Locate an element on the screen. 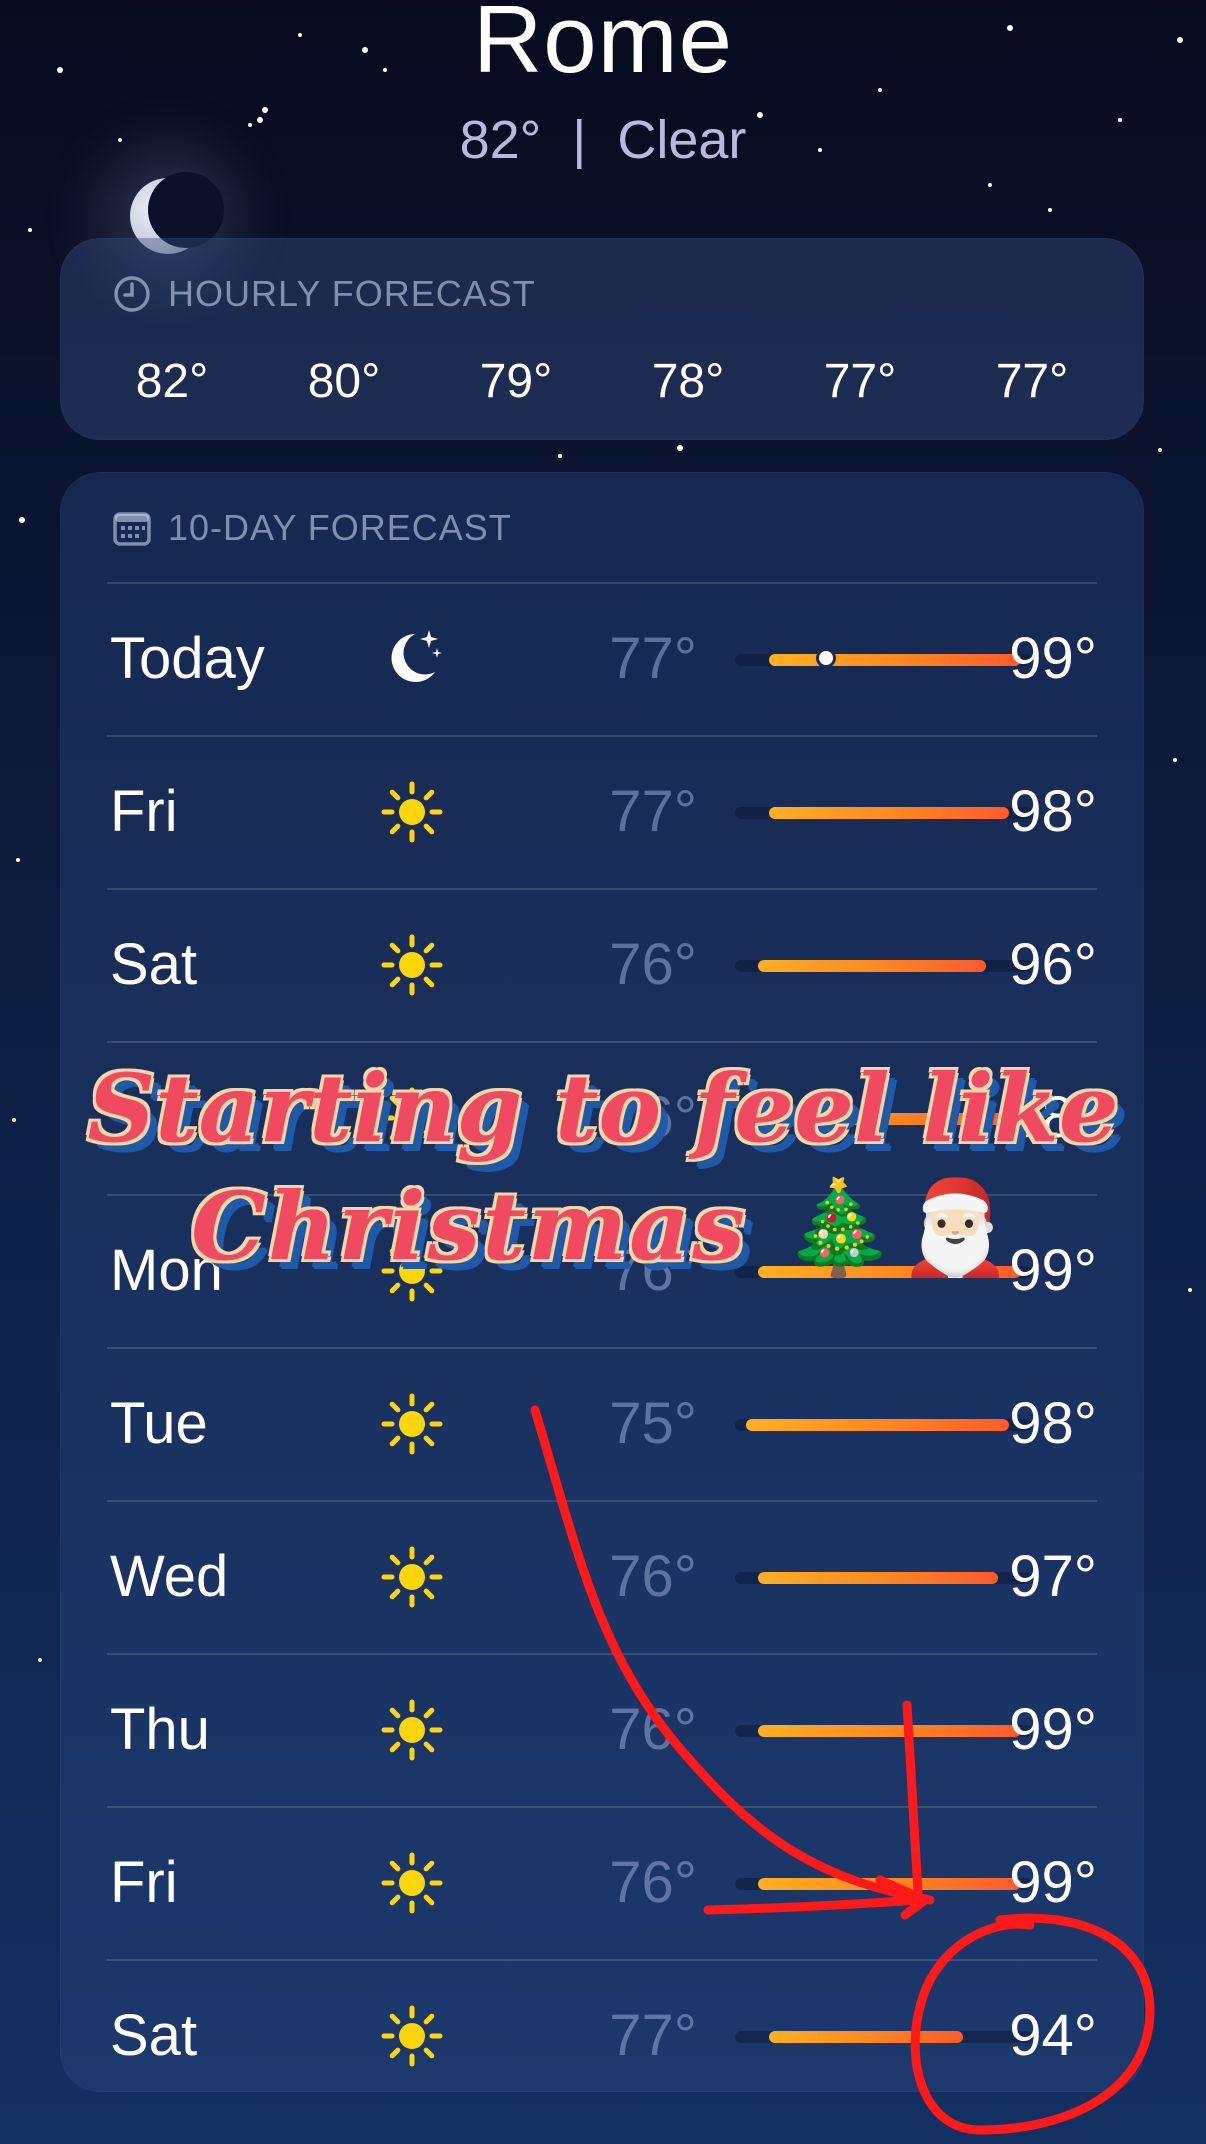 This screenshot has width=1206, height=2144. forecast-day: Wed is located at coordinates (169, 1576).